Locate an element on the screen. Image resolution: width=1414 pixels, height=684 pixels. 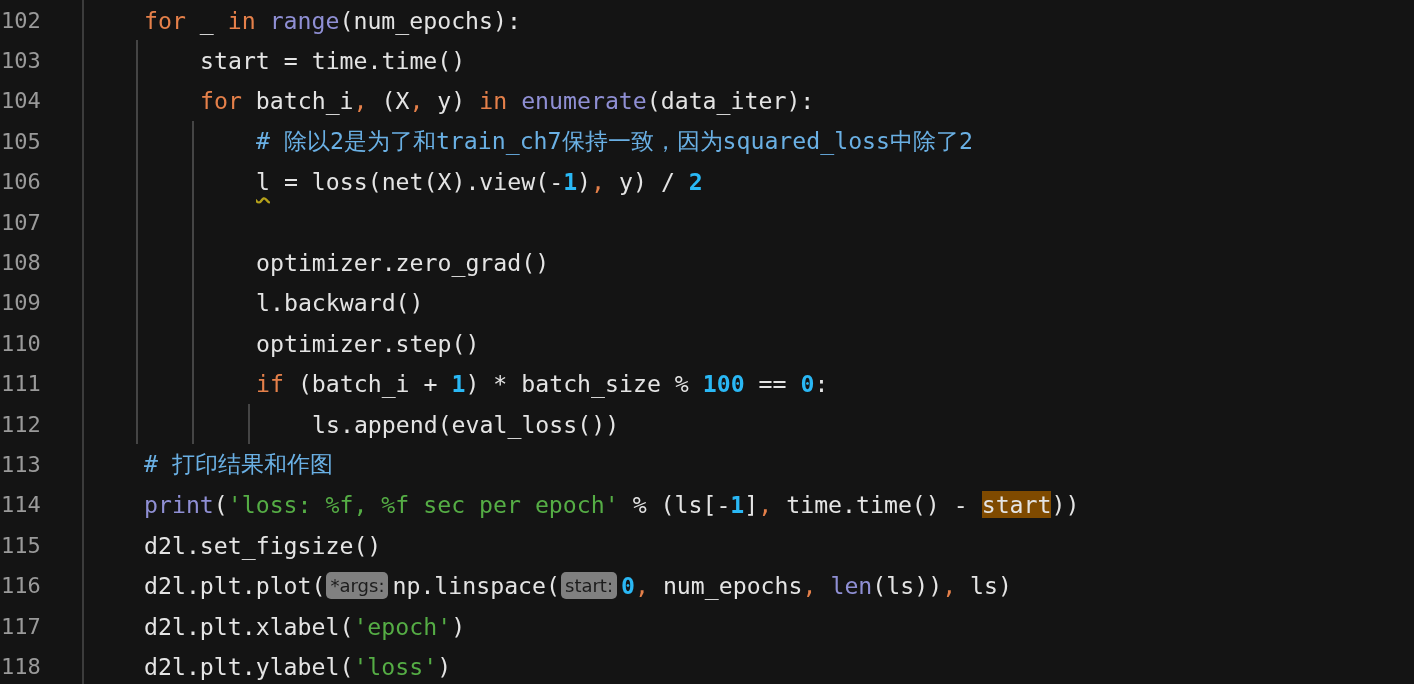
line-number: 116 is located at coordinates (20, 586).